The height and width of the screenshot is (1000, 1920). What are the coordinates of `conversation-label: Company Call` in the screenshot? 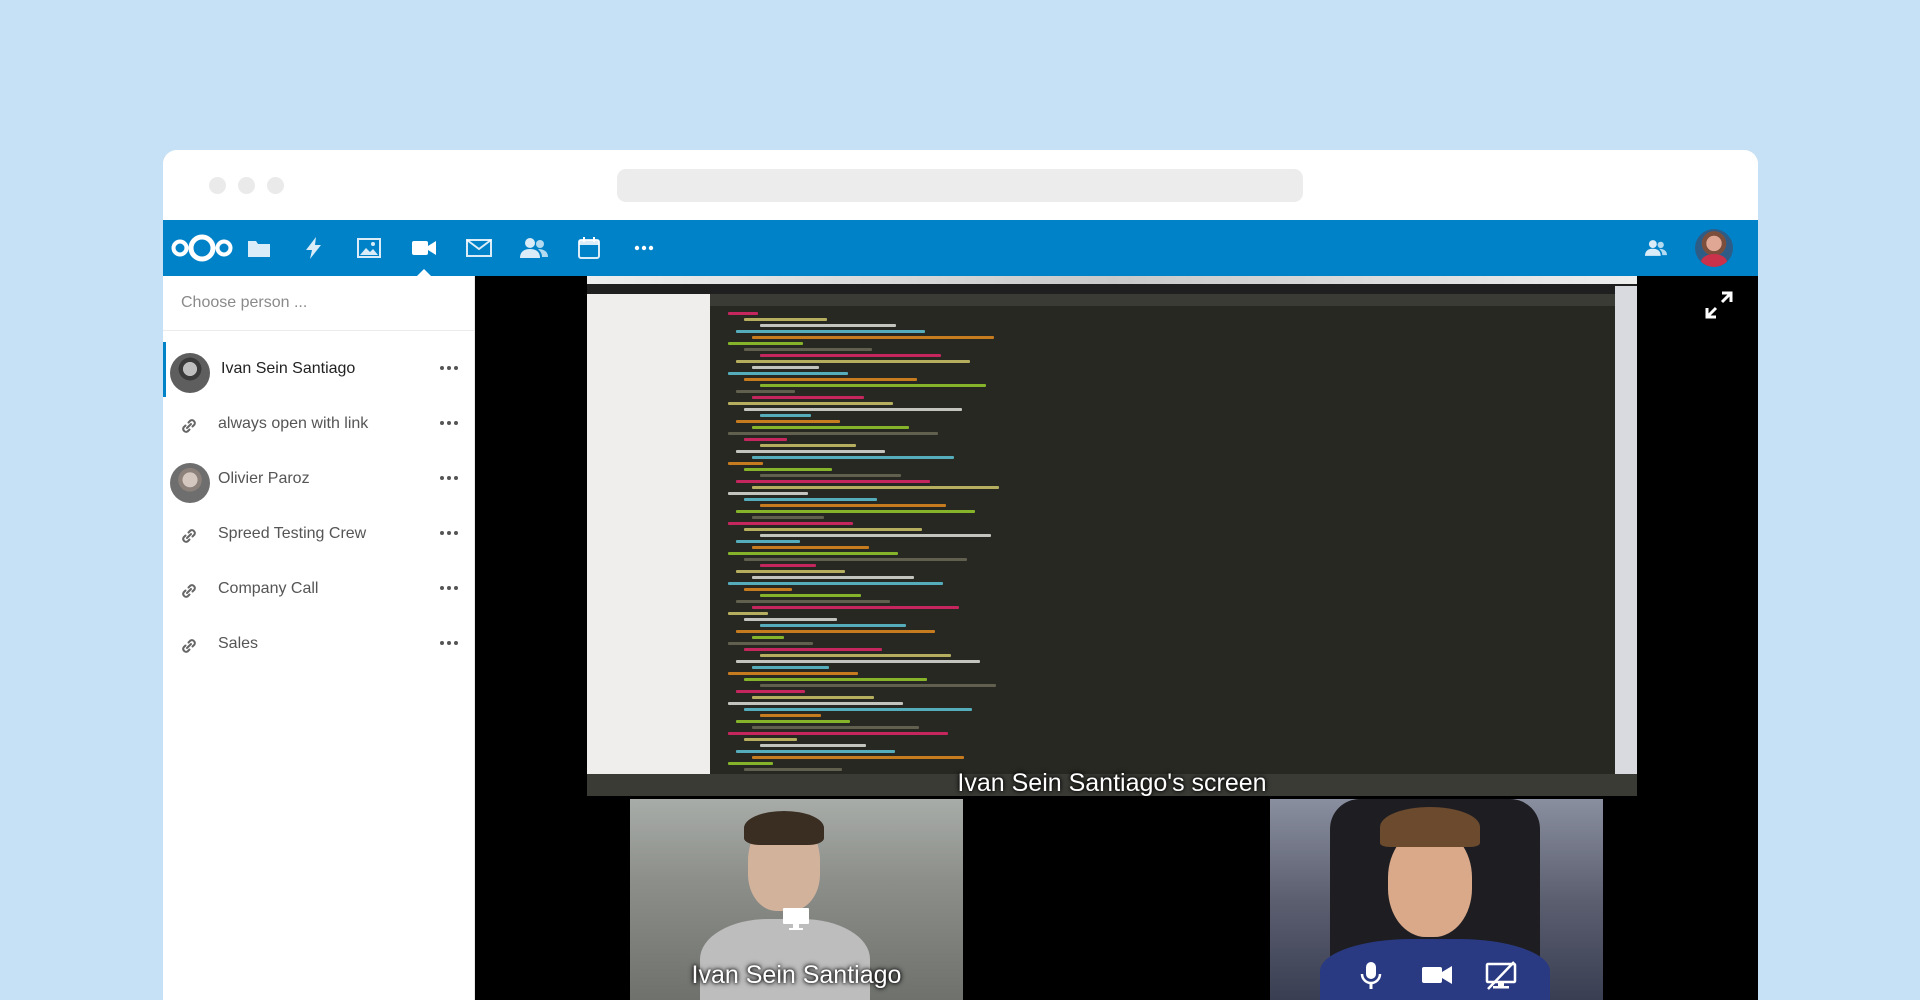 It's located at (268, 588).